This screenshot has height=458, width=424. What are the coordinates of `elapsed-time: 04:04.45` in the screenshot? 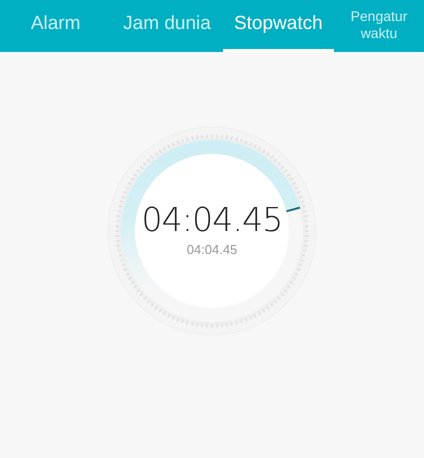 It's located at (212, 219).